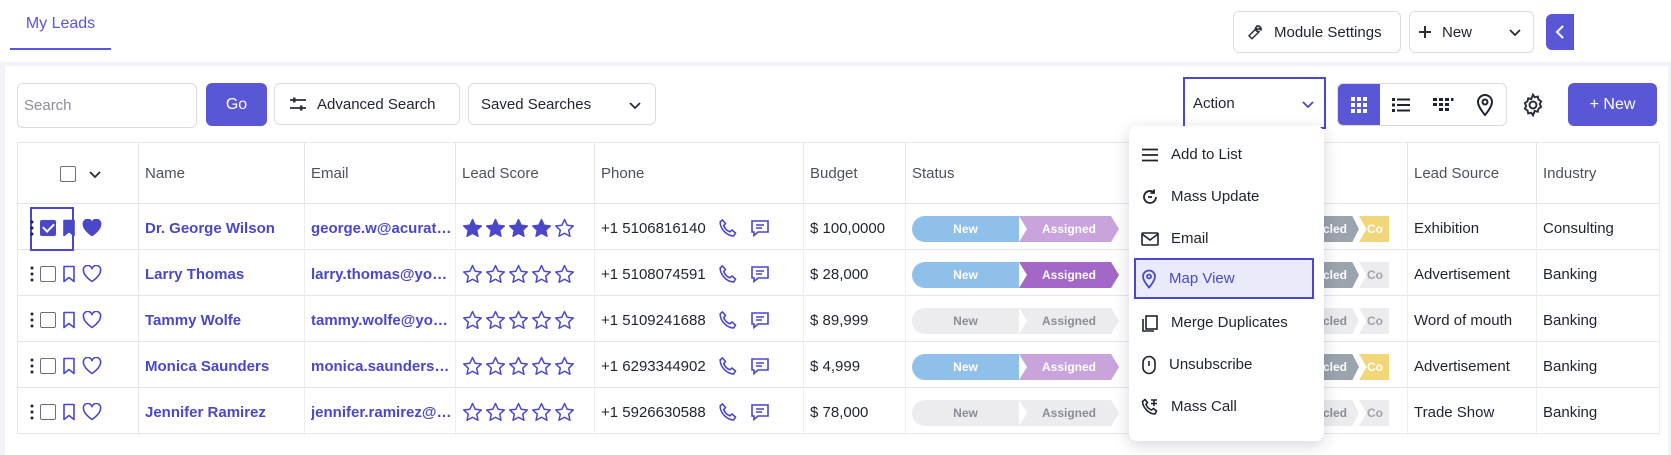 Image resolution: width=1671 pixels, height=455 pixels. What do you see at coordinates (1224, 278) in the screenshot?
I see `menu-item-map-view: Map View` at bounding box center [1224, 278].